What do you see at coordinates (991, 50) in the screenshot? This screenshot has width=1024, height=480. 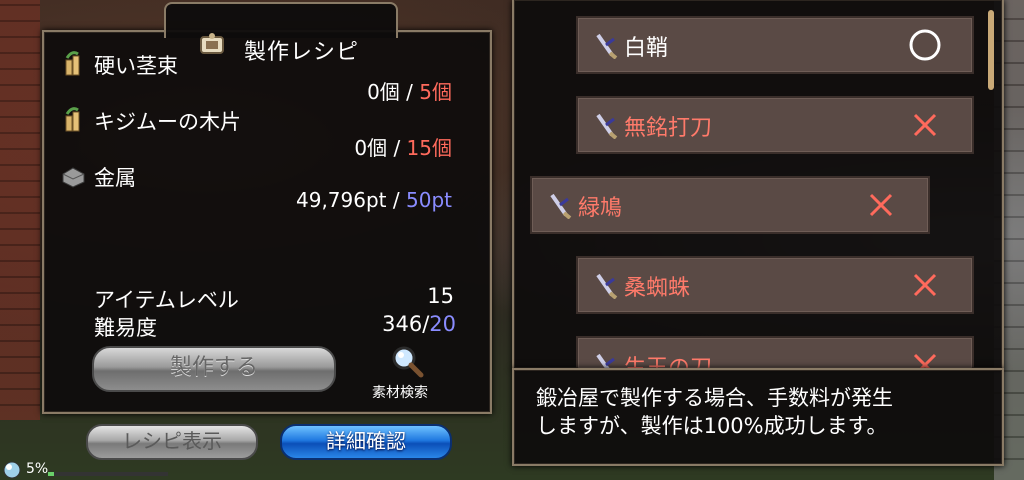 I see `list-scrollbar` at bounding box center [991, 50].